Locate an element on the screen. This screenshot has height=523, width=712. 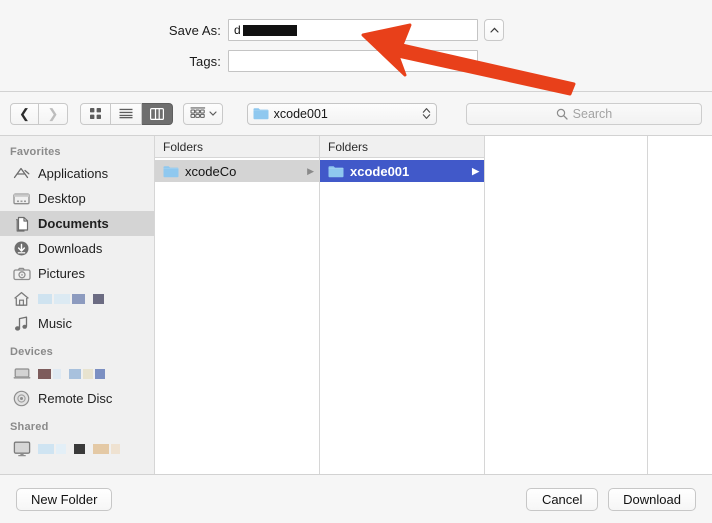
search-icon is located at coordinates (562, 114).